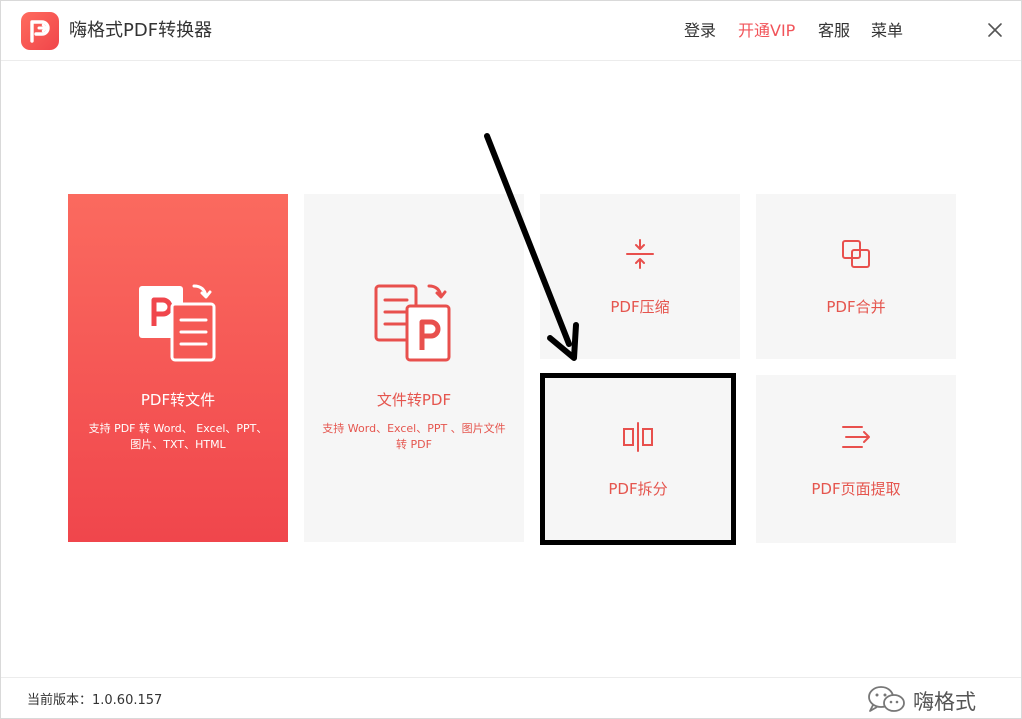  I want to click on pdf-merge-label: PDF合并, so click(856, 307).